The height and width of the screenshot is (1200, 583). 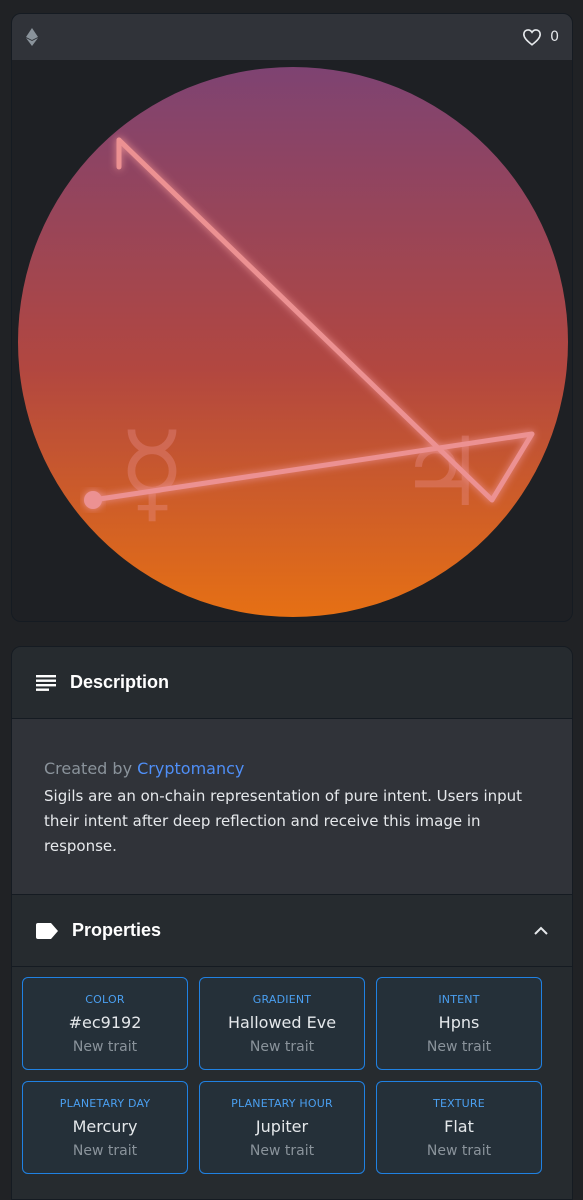 I want to click on description-title: Description, so click(x=120, y=682).